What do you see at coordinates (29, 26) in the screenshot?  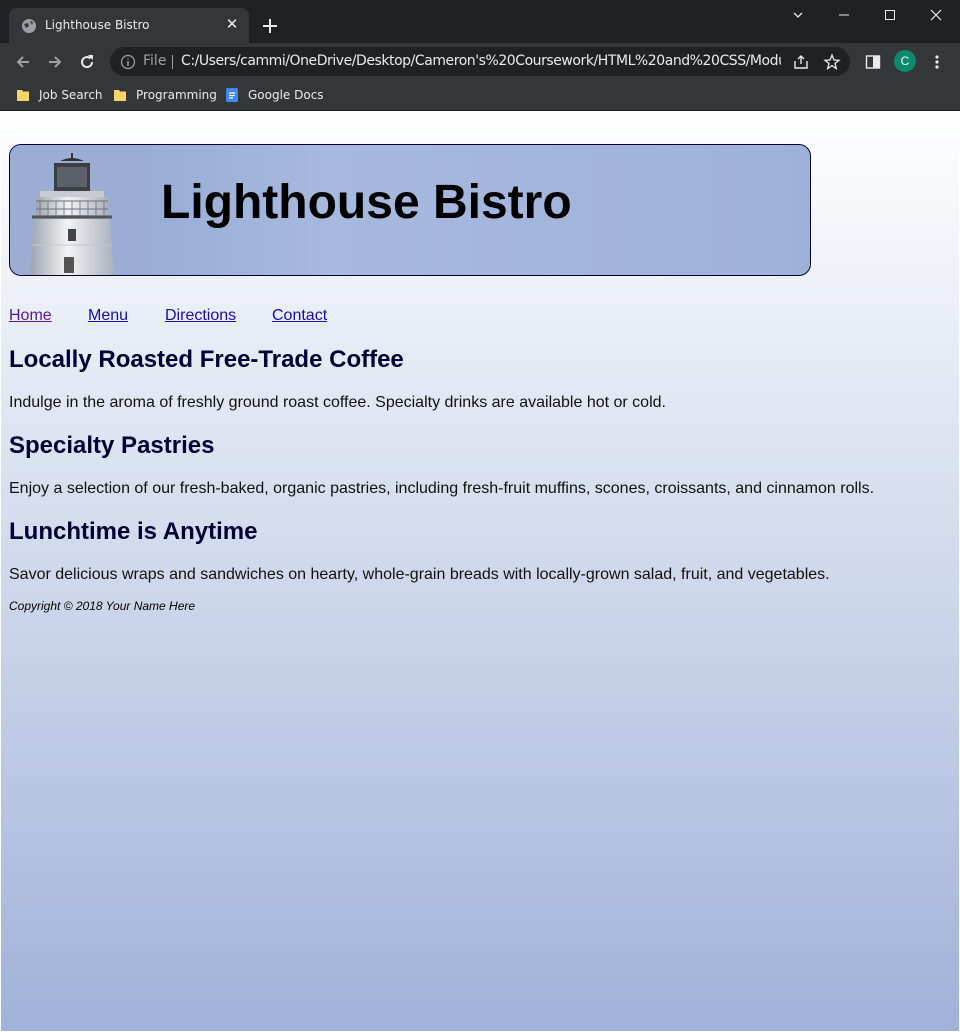 I see `globe-icon` at bounding box center [29, 26].